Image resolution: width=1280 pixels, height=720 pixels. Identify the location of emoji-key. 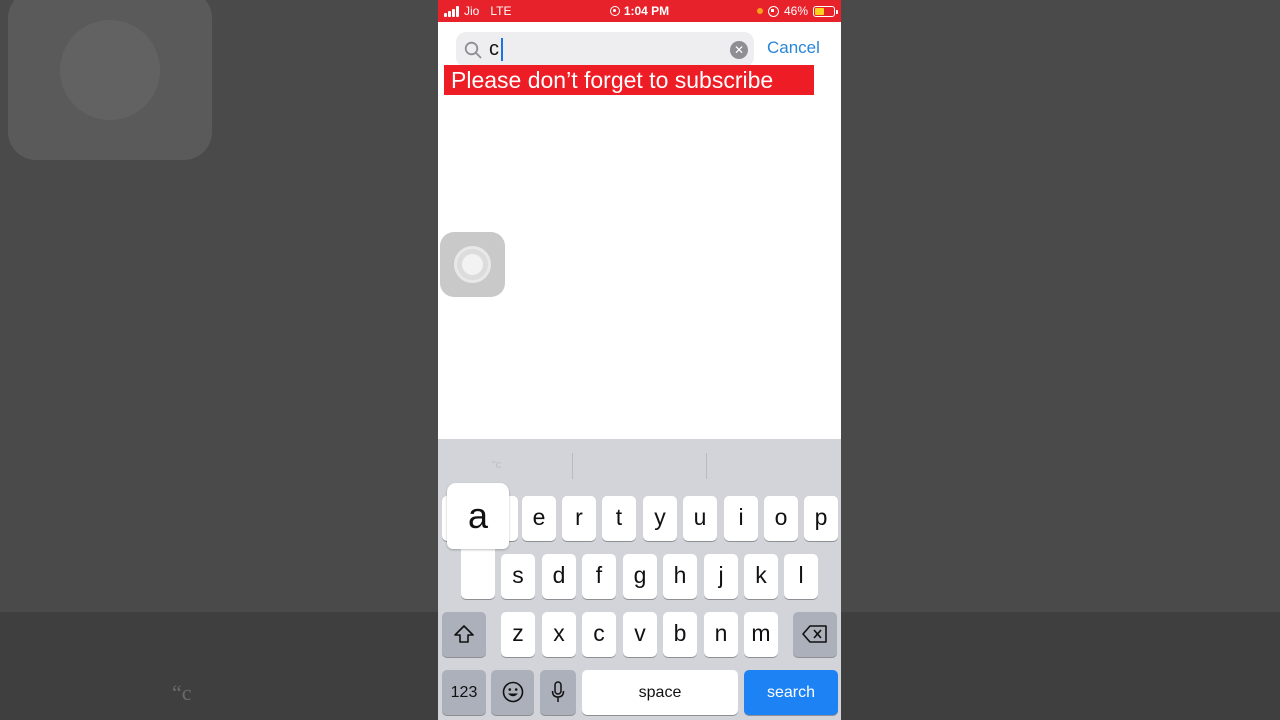
(512, 692).